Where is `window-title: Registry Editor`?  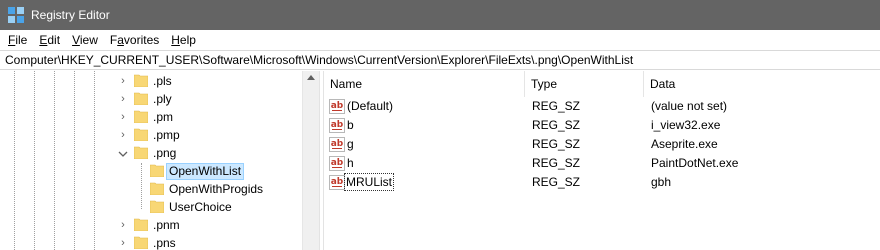
window-title: Registry Editor is located at coordinates (70, 15).